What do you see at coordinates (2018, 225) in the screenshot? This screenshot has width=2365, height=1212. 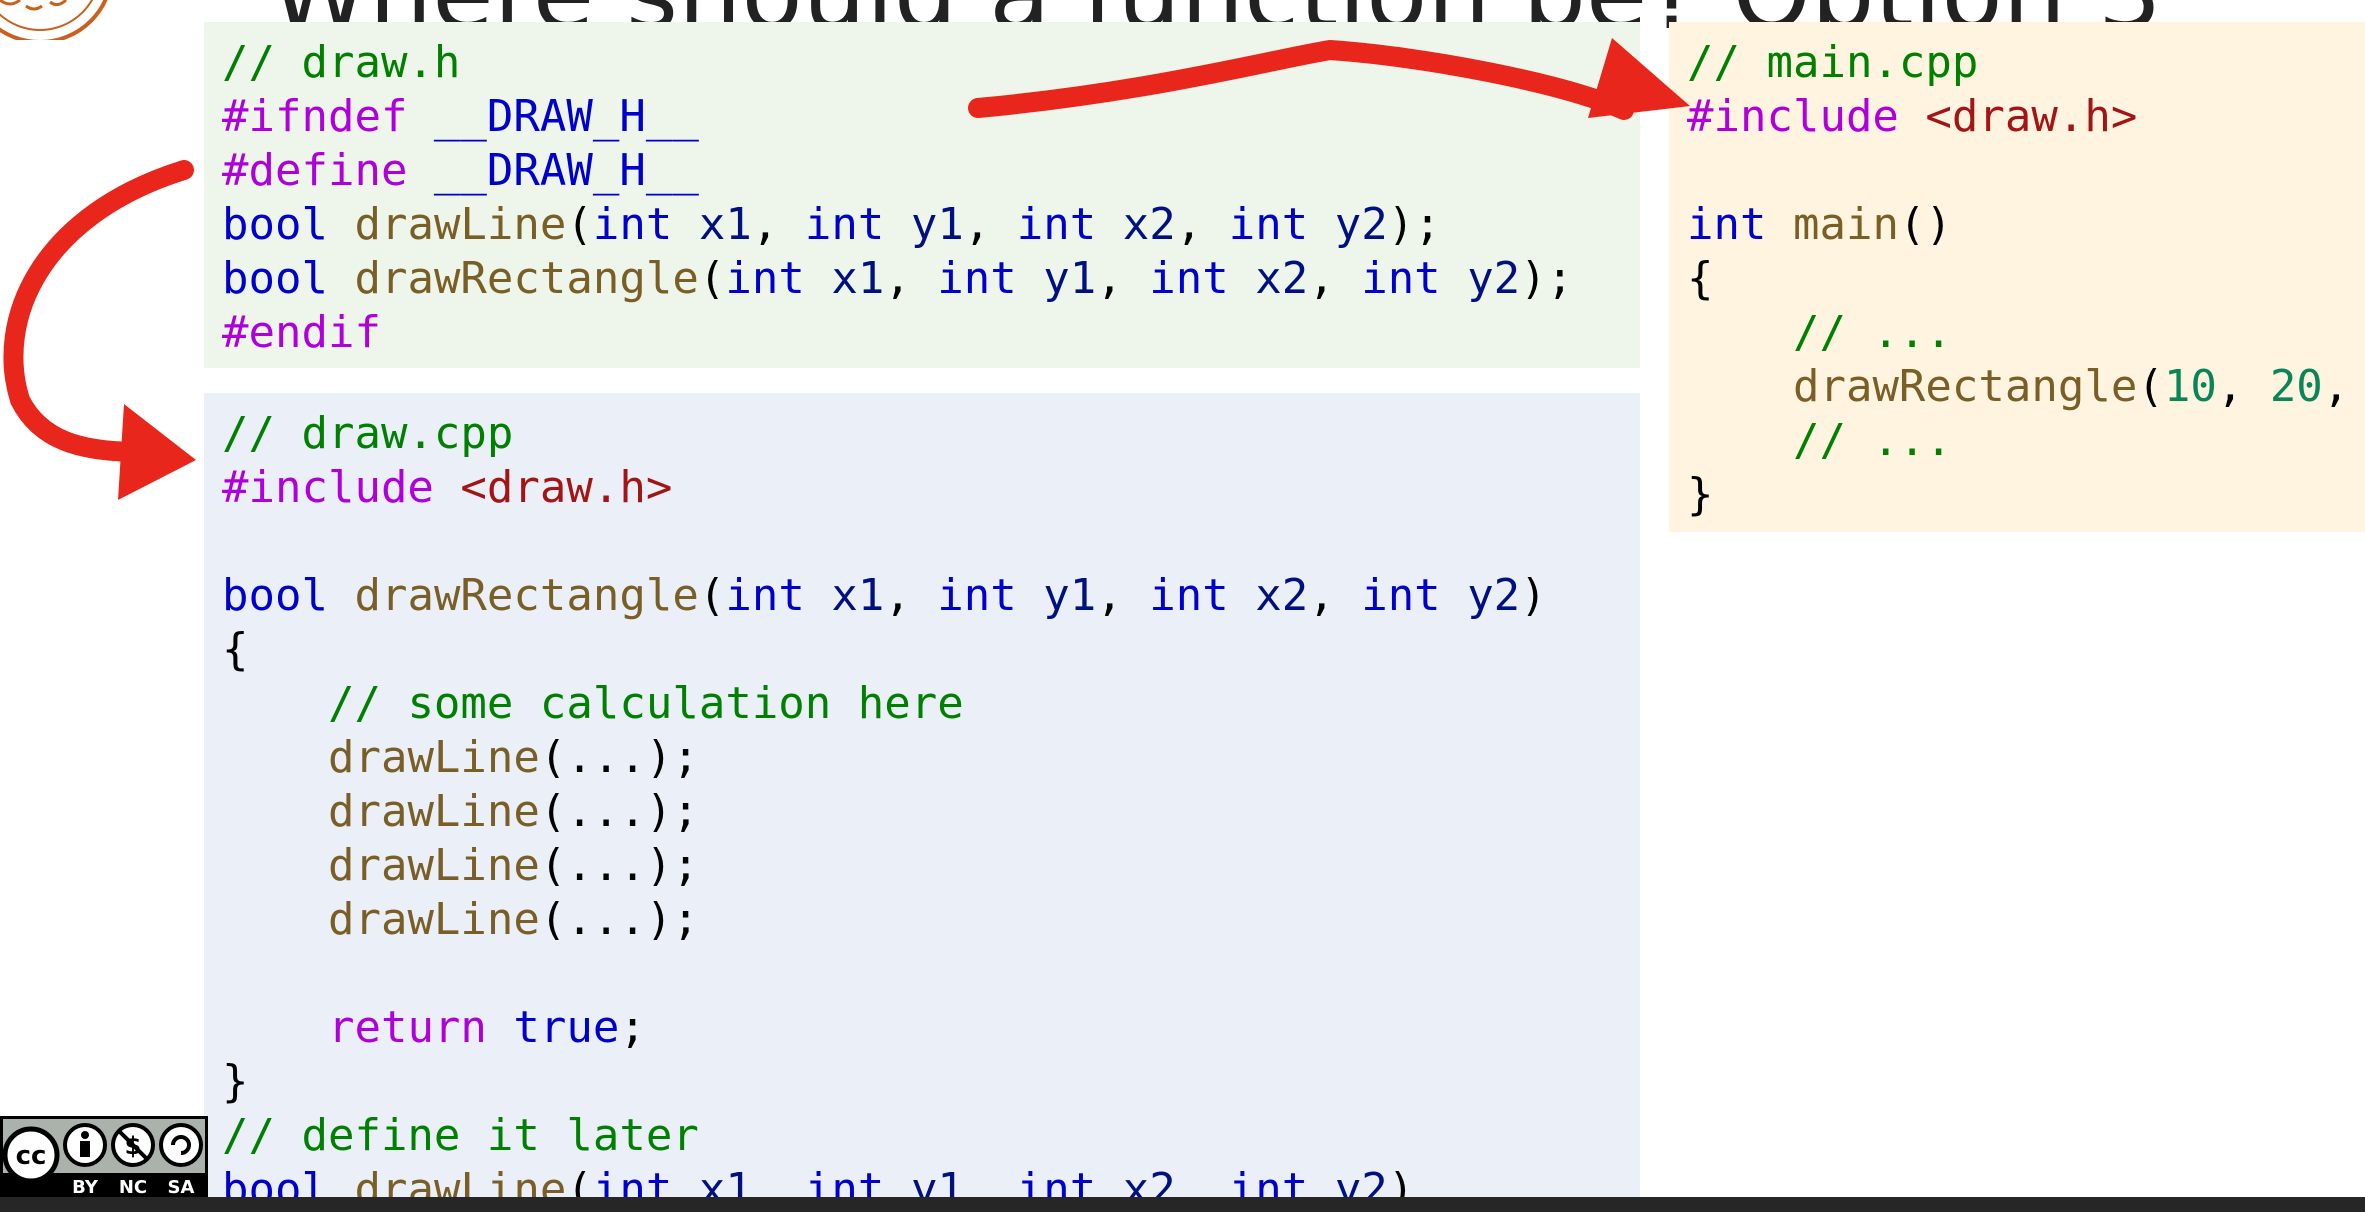 I see `code-line: int main()` at bounding box center [2018, 225].